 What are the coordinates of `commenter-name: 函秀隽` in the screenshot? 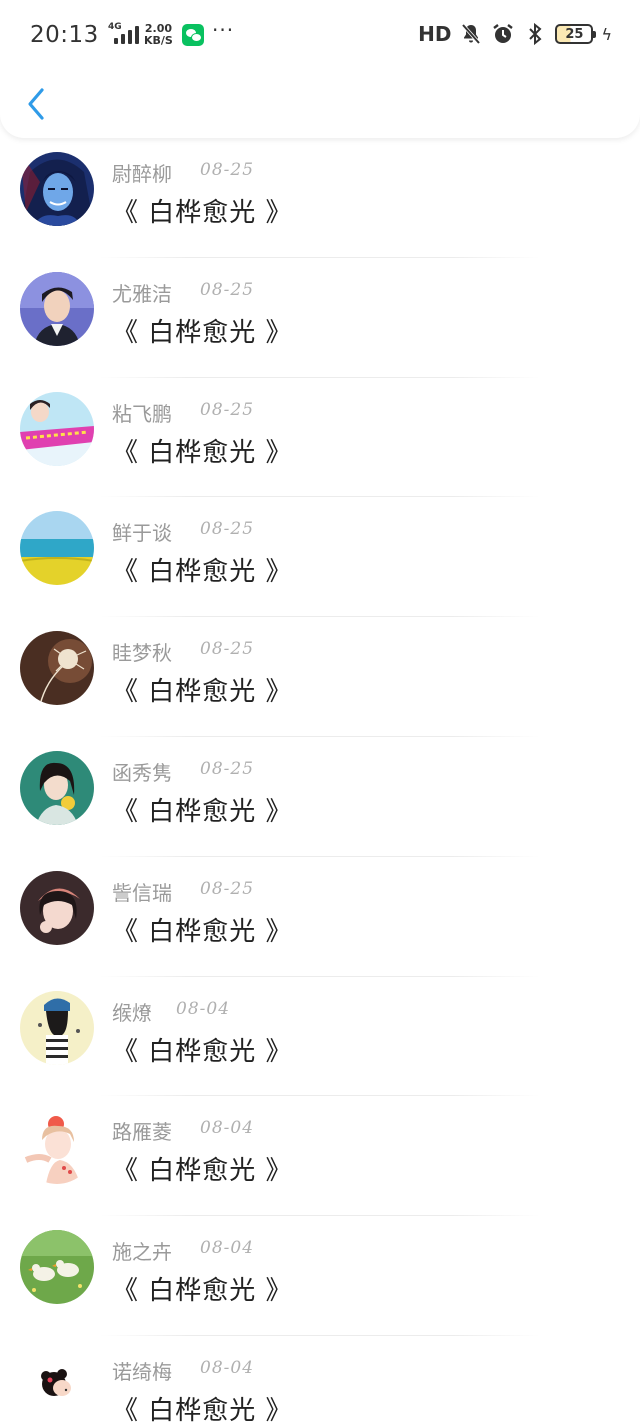 It's located at (142, 772).